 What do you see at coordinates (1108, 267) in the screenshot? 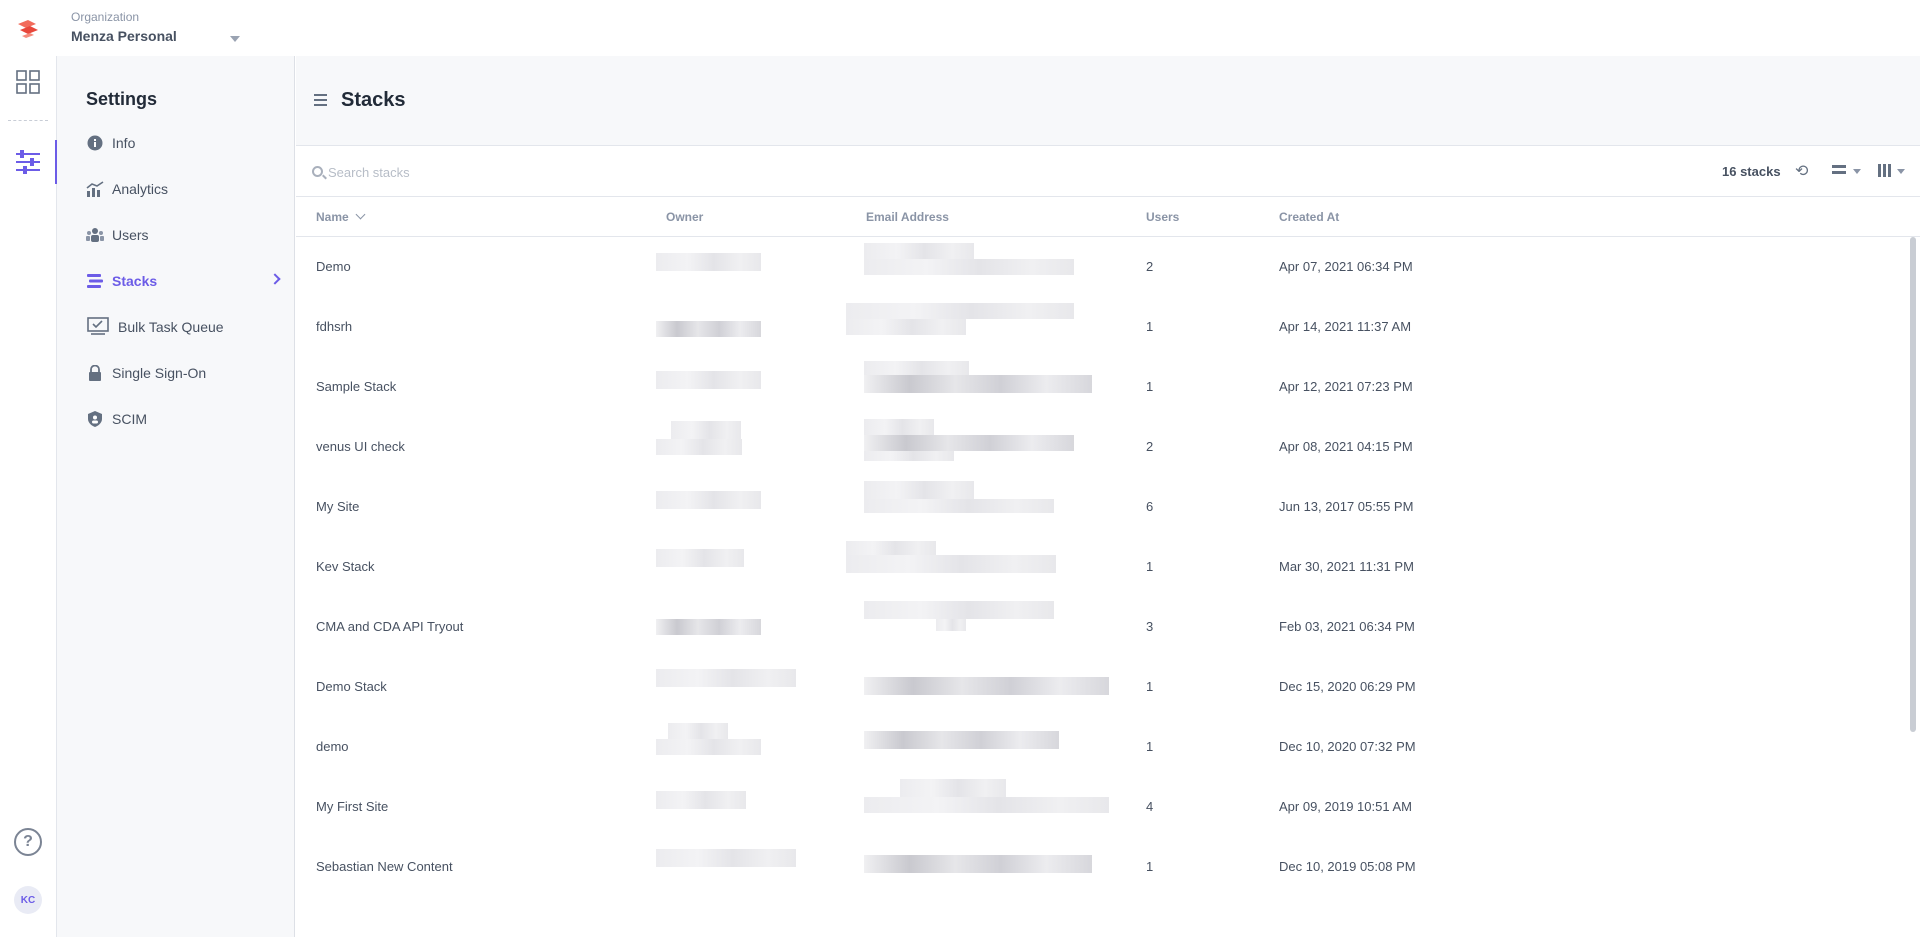
I see `table-row: Demo 2 Apr 07, 2021 06:34 PM` at bounding box center [1108, 267].